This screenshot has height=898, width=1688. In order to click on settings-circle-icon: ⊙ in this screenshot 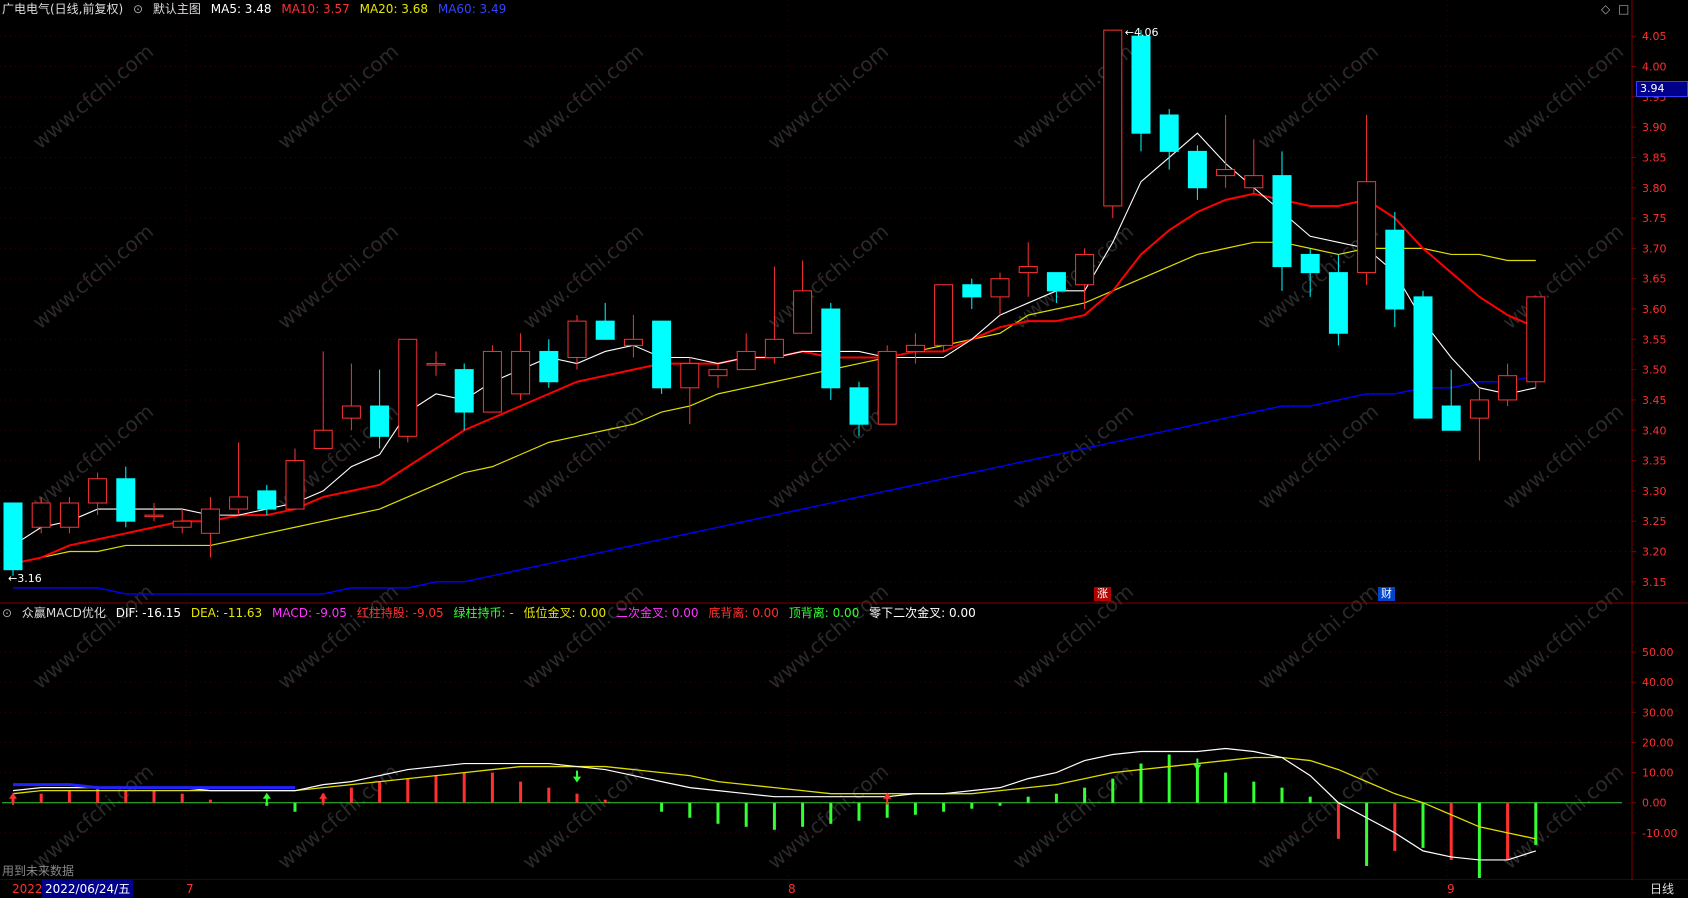, I will do `click(138, 9)`.